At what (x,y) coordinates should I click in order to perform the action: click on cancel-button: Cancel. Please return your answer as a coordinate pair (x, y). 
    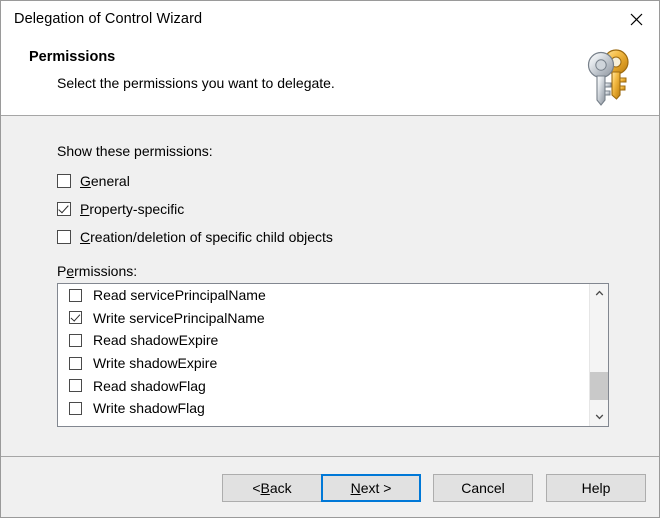
    Looking at the image, I should click on (483, 488).